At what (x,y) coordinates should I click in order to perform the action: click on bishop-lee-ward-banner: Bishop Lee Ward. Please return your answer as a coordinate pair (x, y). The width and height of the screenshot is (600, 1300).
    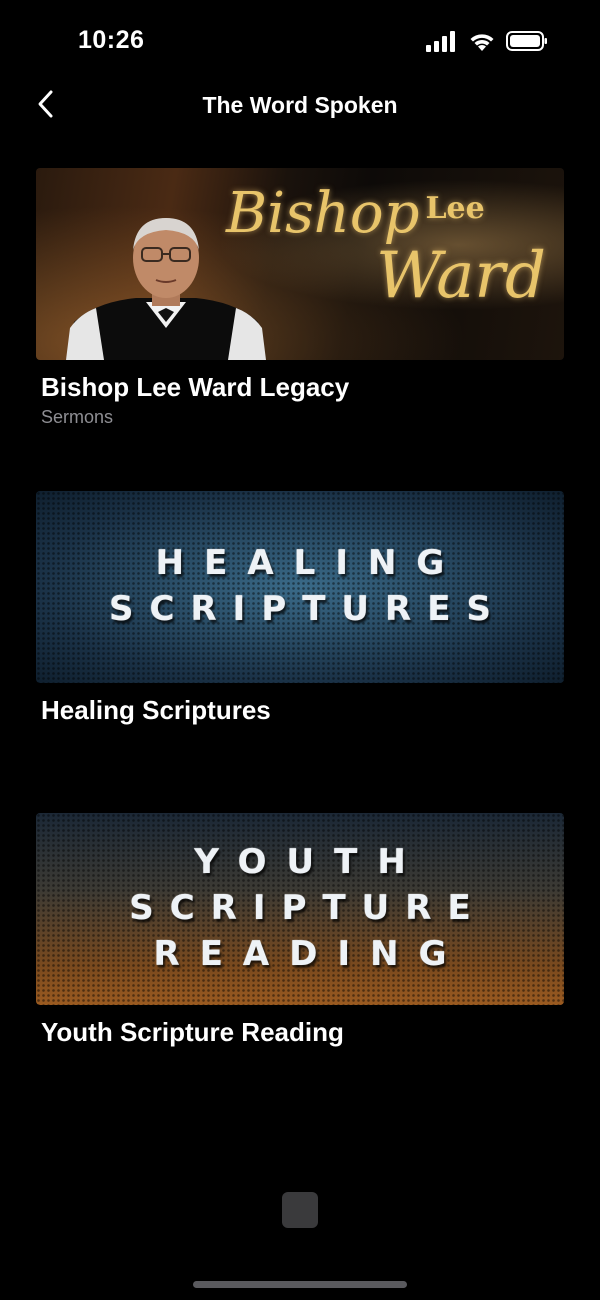
    Looking at the image, I should click on (300, 264).